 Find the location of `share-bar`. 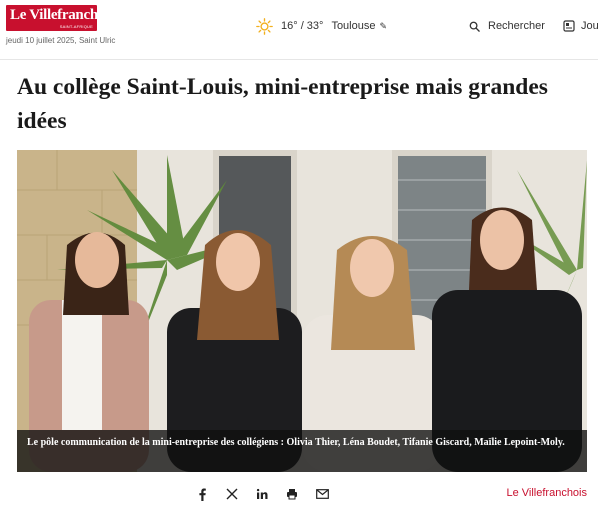

share-bar is located at coordinates (262, 494).